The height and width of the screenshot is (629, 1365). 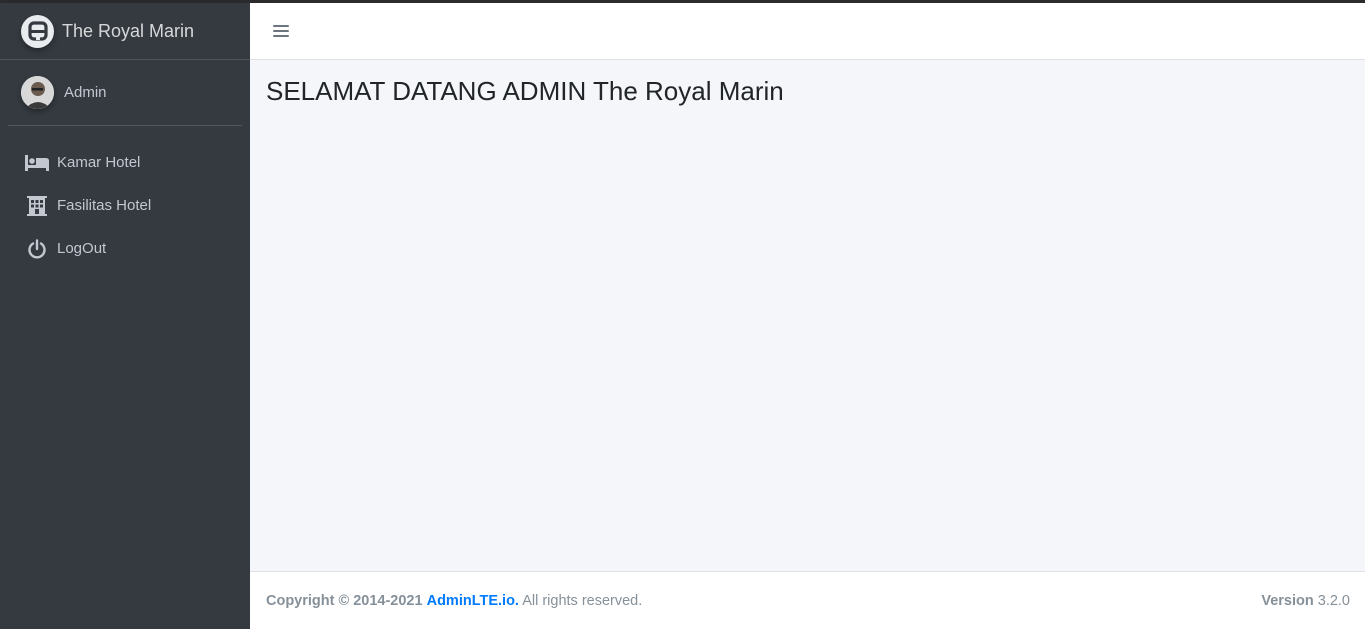 What do you see at coordinates (37, 248) in the screenshot?
I see `power-icon` at bounding box center [37, 248].